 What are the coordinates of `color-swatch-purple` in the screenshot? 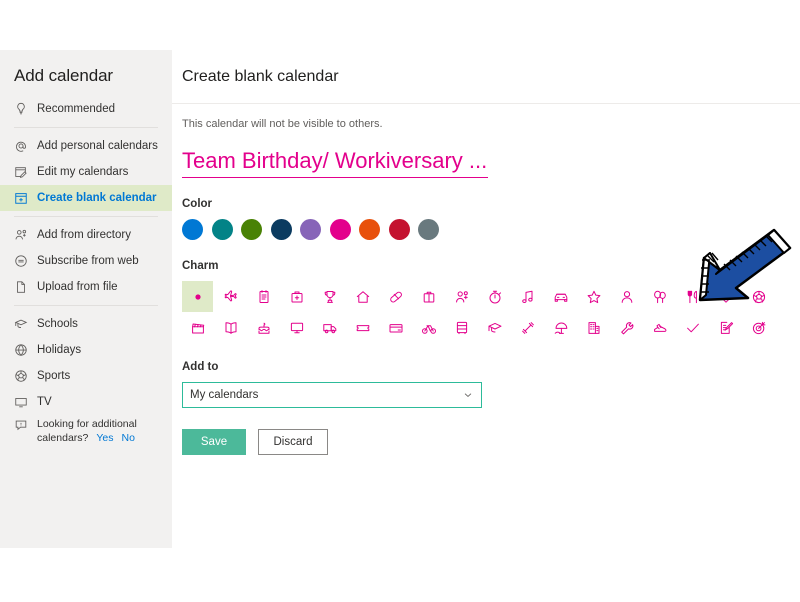 It's located at (310, 229).